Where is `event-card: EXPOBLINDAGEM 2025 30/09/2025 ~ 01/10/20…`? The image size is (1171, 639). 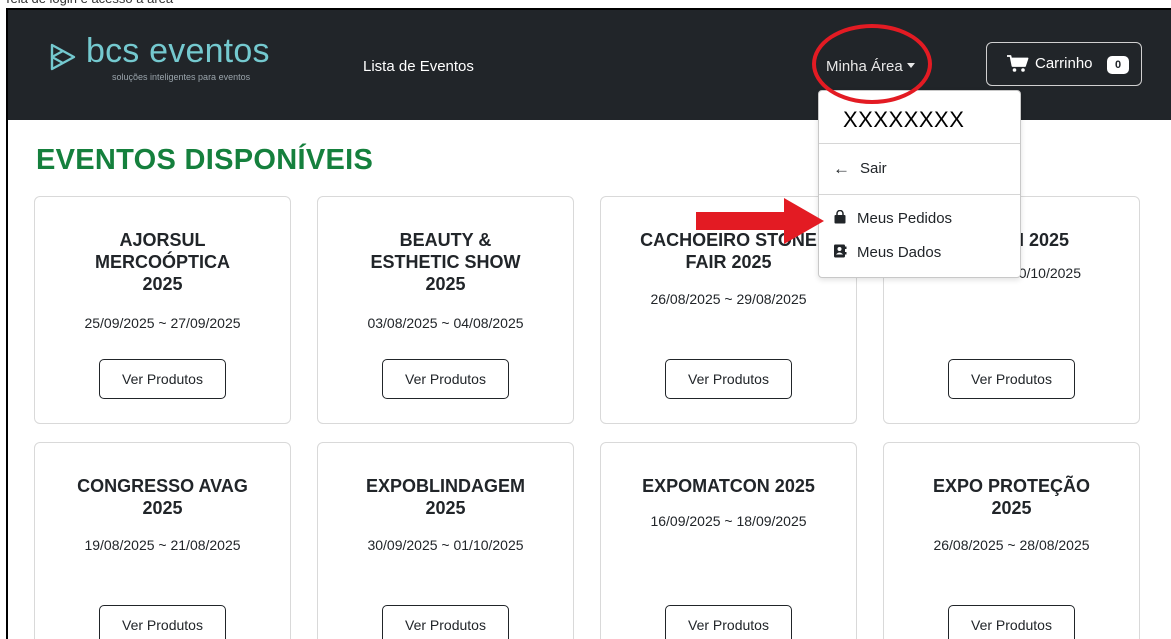 event-card: EXPOBLINDAGEM 2025 30/09/2025 ~ 01/10/20… is located at coordinates (445, 540).